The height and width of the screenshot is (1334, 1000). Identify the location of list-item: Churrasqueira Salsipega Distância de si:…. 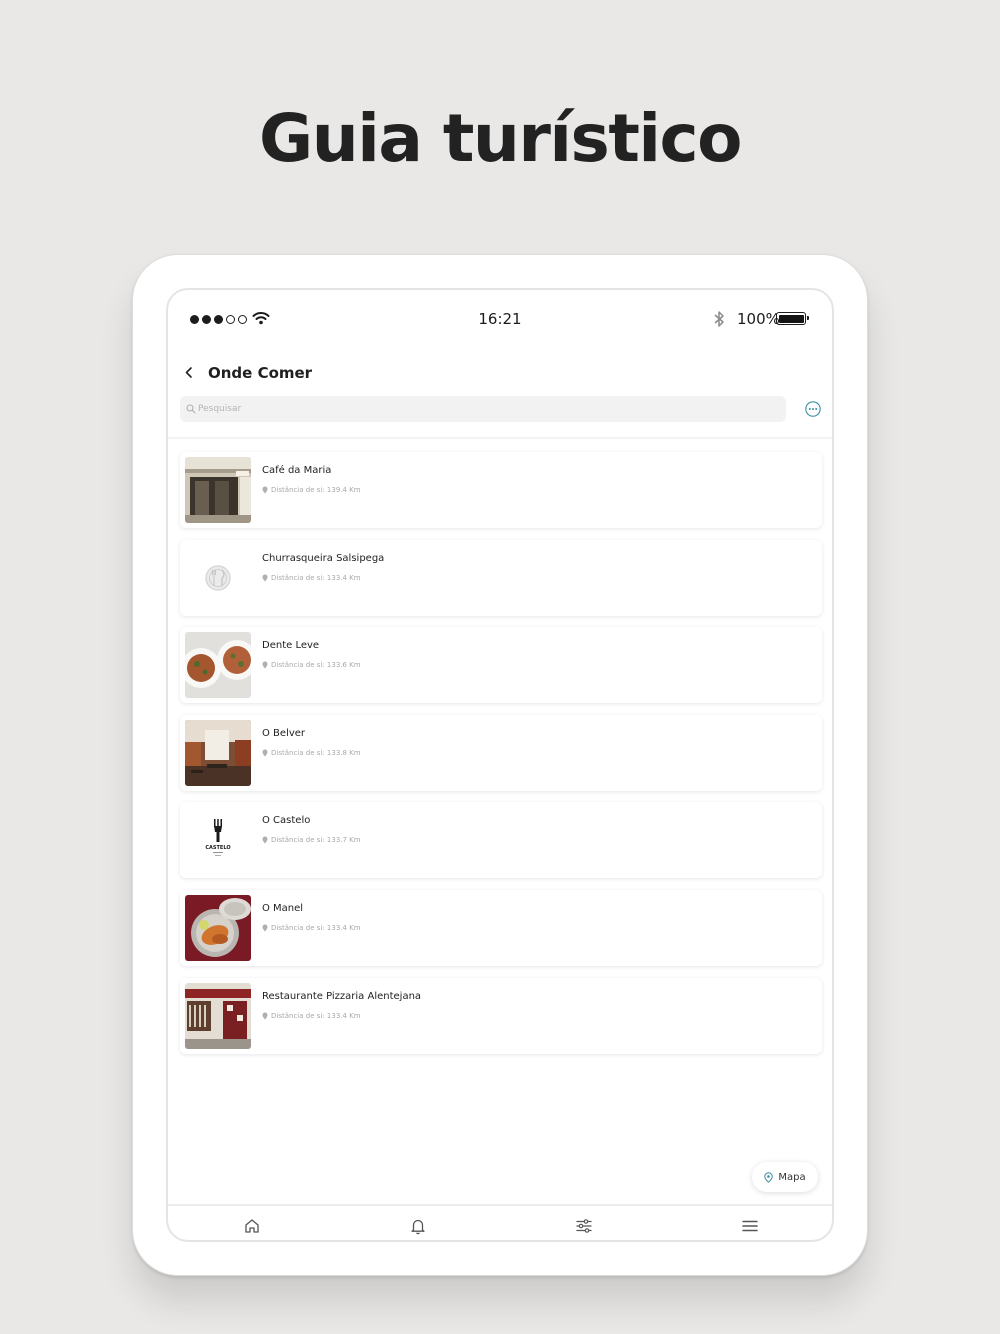
(501, 577).